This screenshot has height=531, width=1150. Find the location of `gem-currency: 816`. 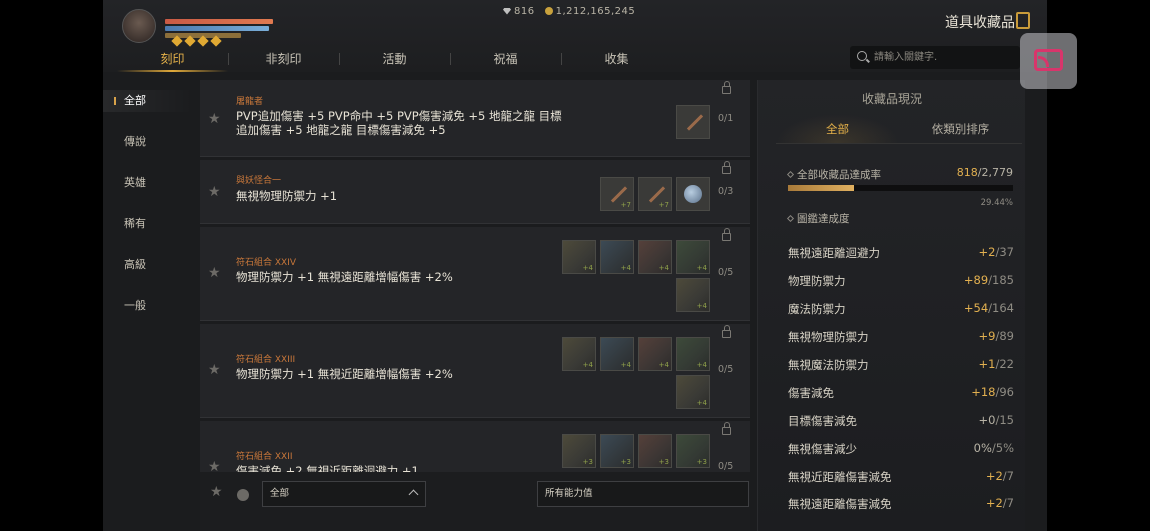

gem-currency: 816 is located at coordinates (519, 11).